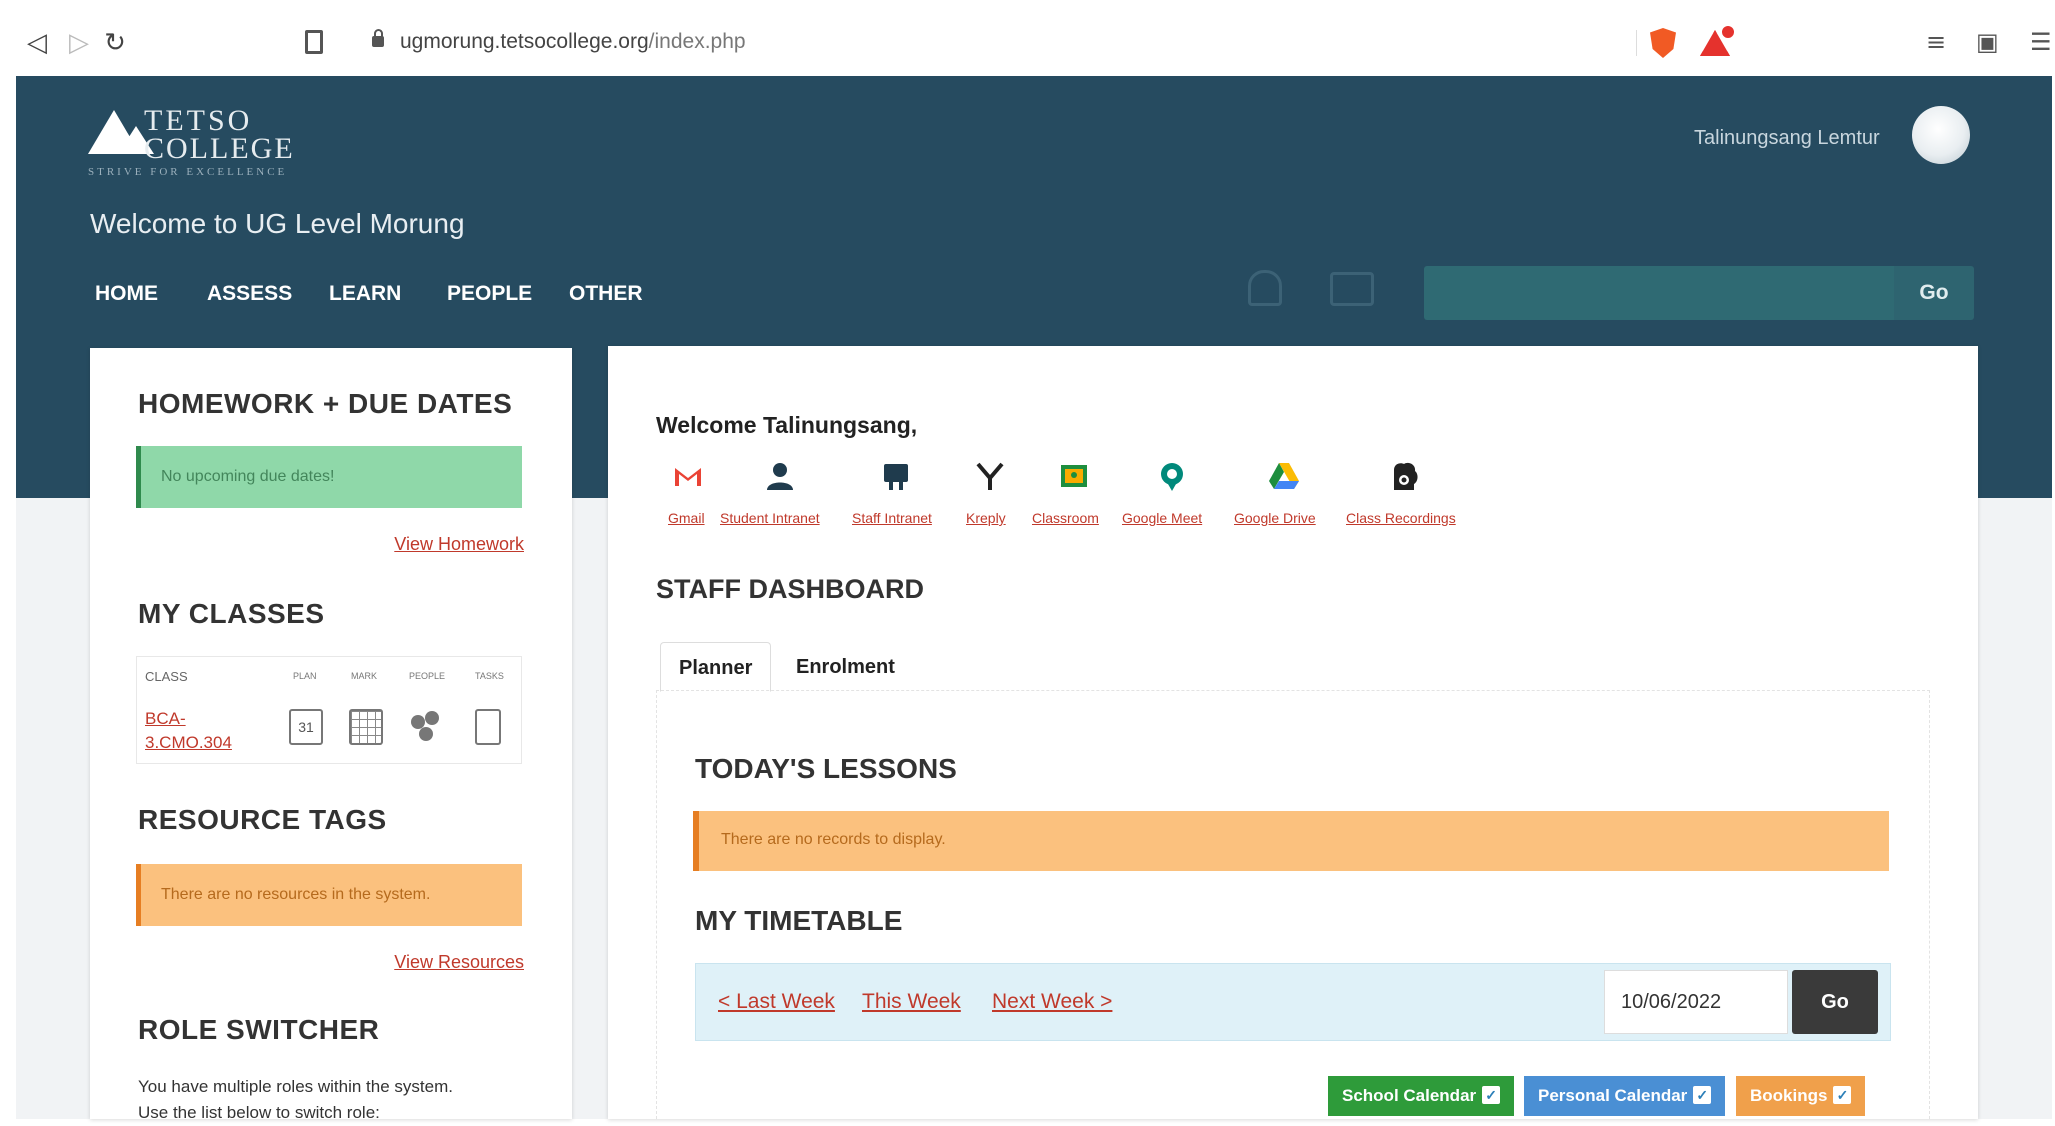 The image size is (2055, 1126). I want to click on bell-icon, so click(1265, 288).